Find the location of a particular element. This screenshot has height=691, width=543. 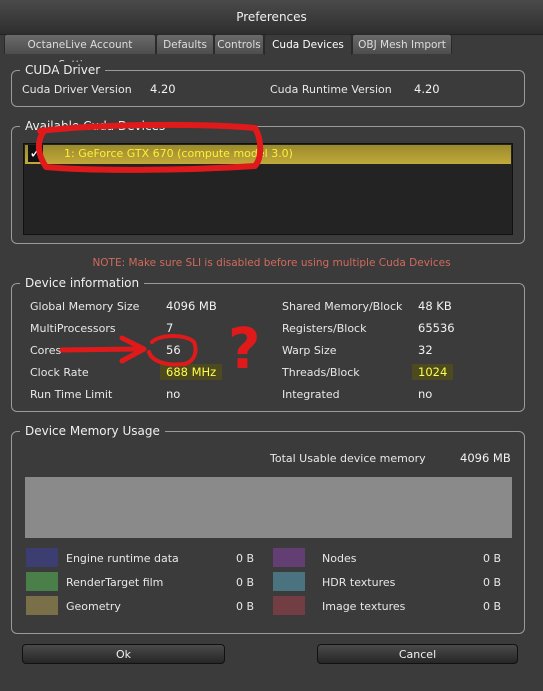

device-circle-annotation is located at coordinates (150, 147).